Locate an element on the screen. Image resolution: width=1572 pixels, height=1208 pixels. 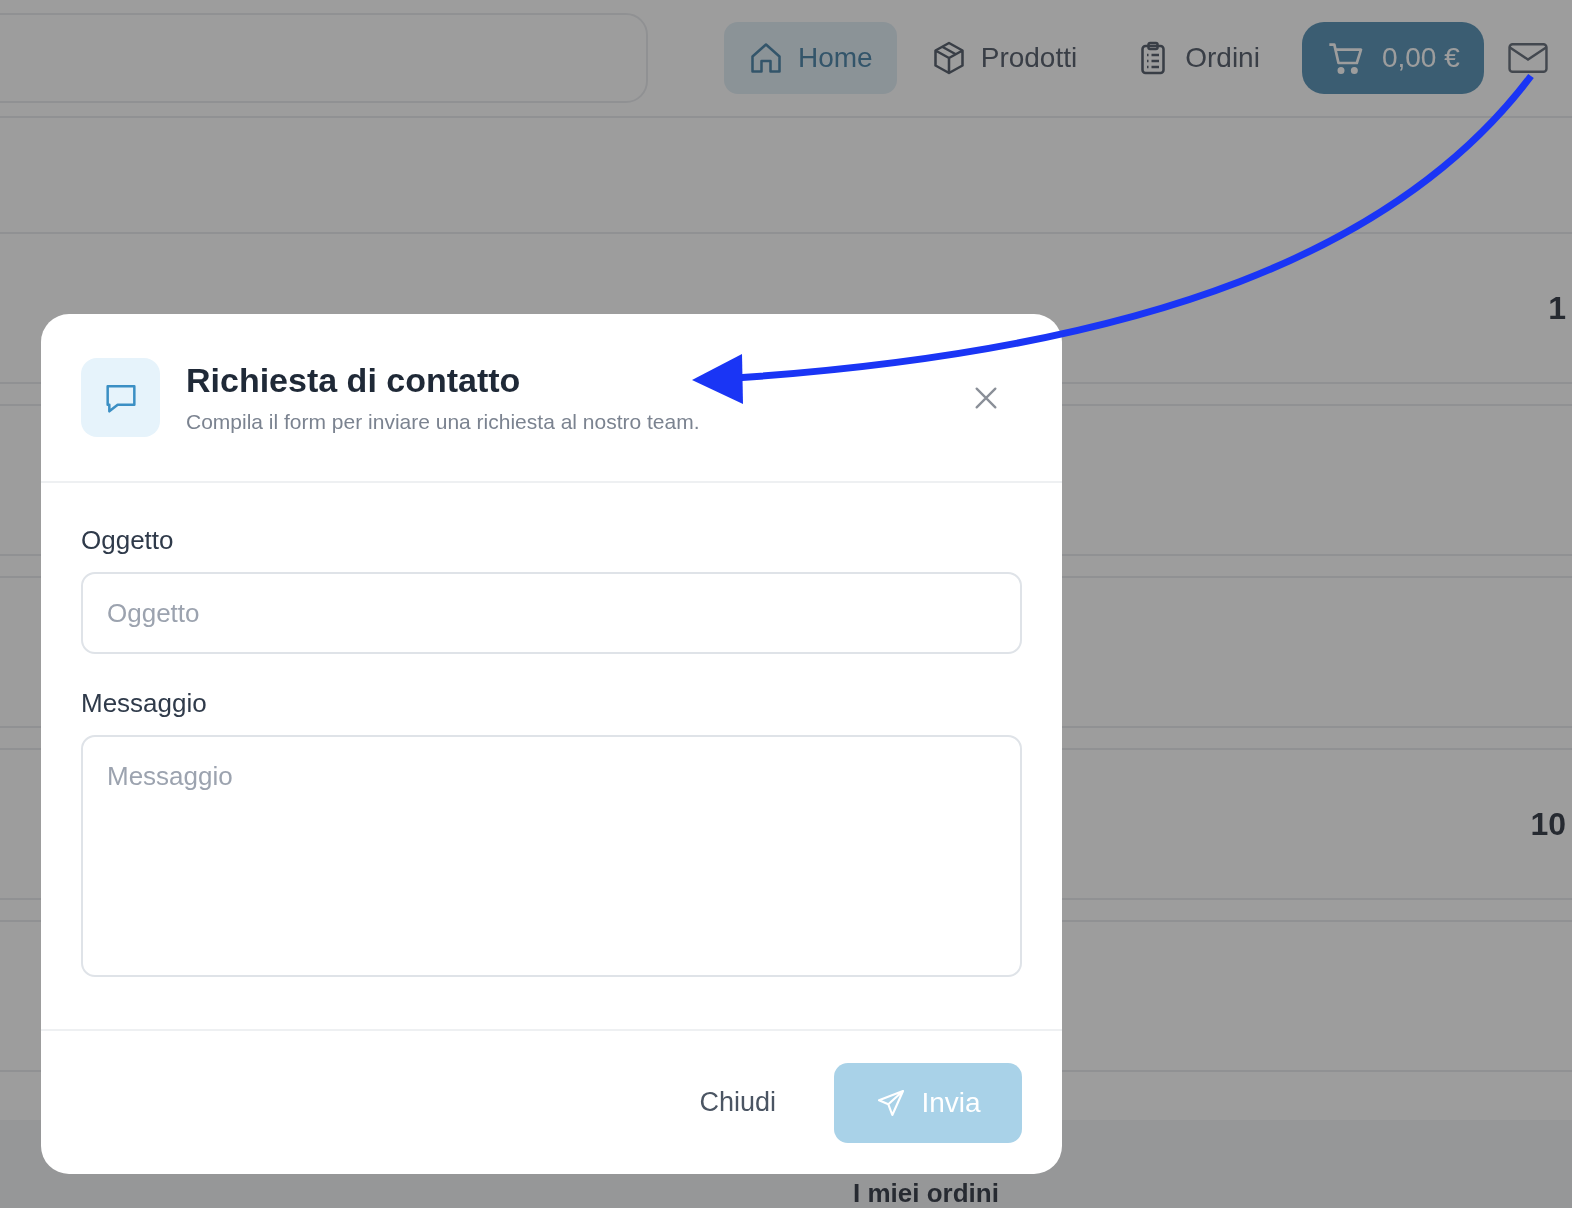
row-value: 1 is located at coordinates (1557, 308).